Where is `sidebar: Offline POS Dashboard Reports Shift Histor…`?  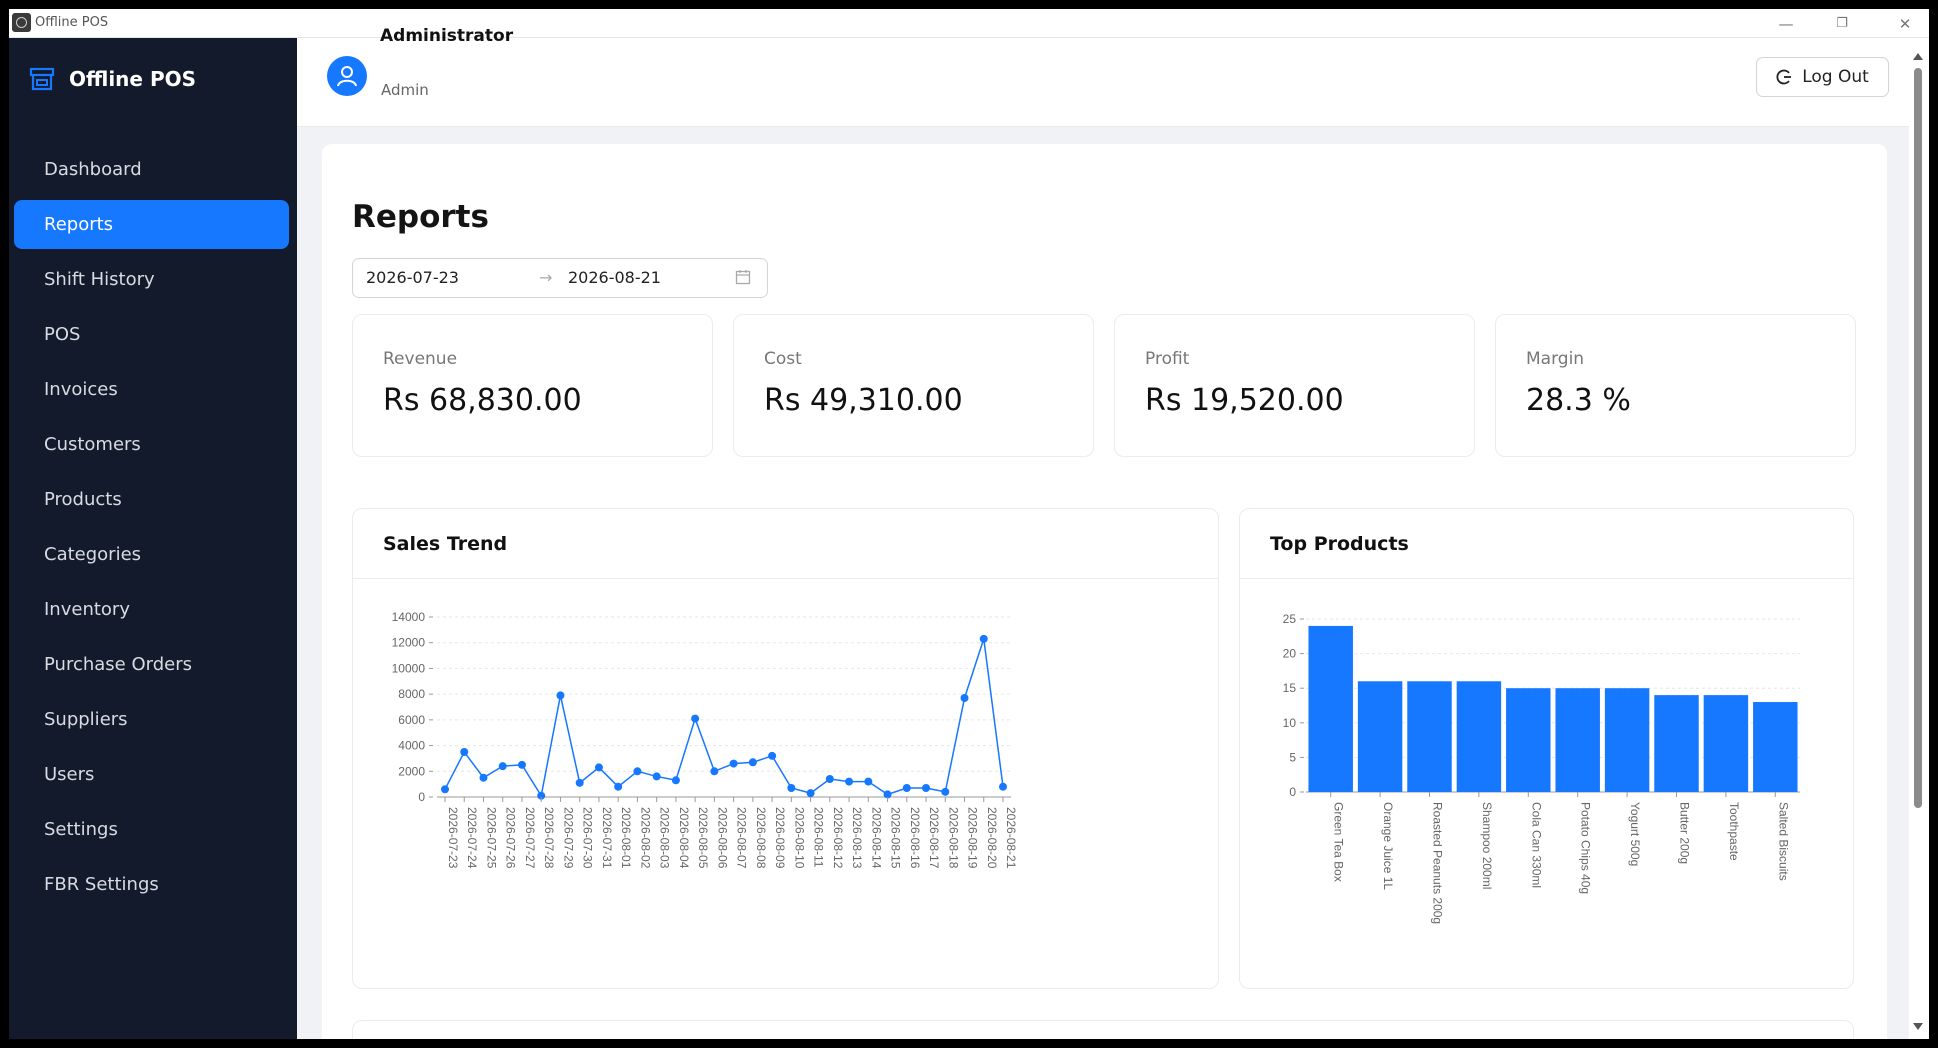
sidebar: Offline POS Dashboard Reports Shift Histor… is located at coordinates (153, 538).